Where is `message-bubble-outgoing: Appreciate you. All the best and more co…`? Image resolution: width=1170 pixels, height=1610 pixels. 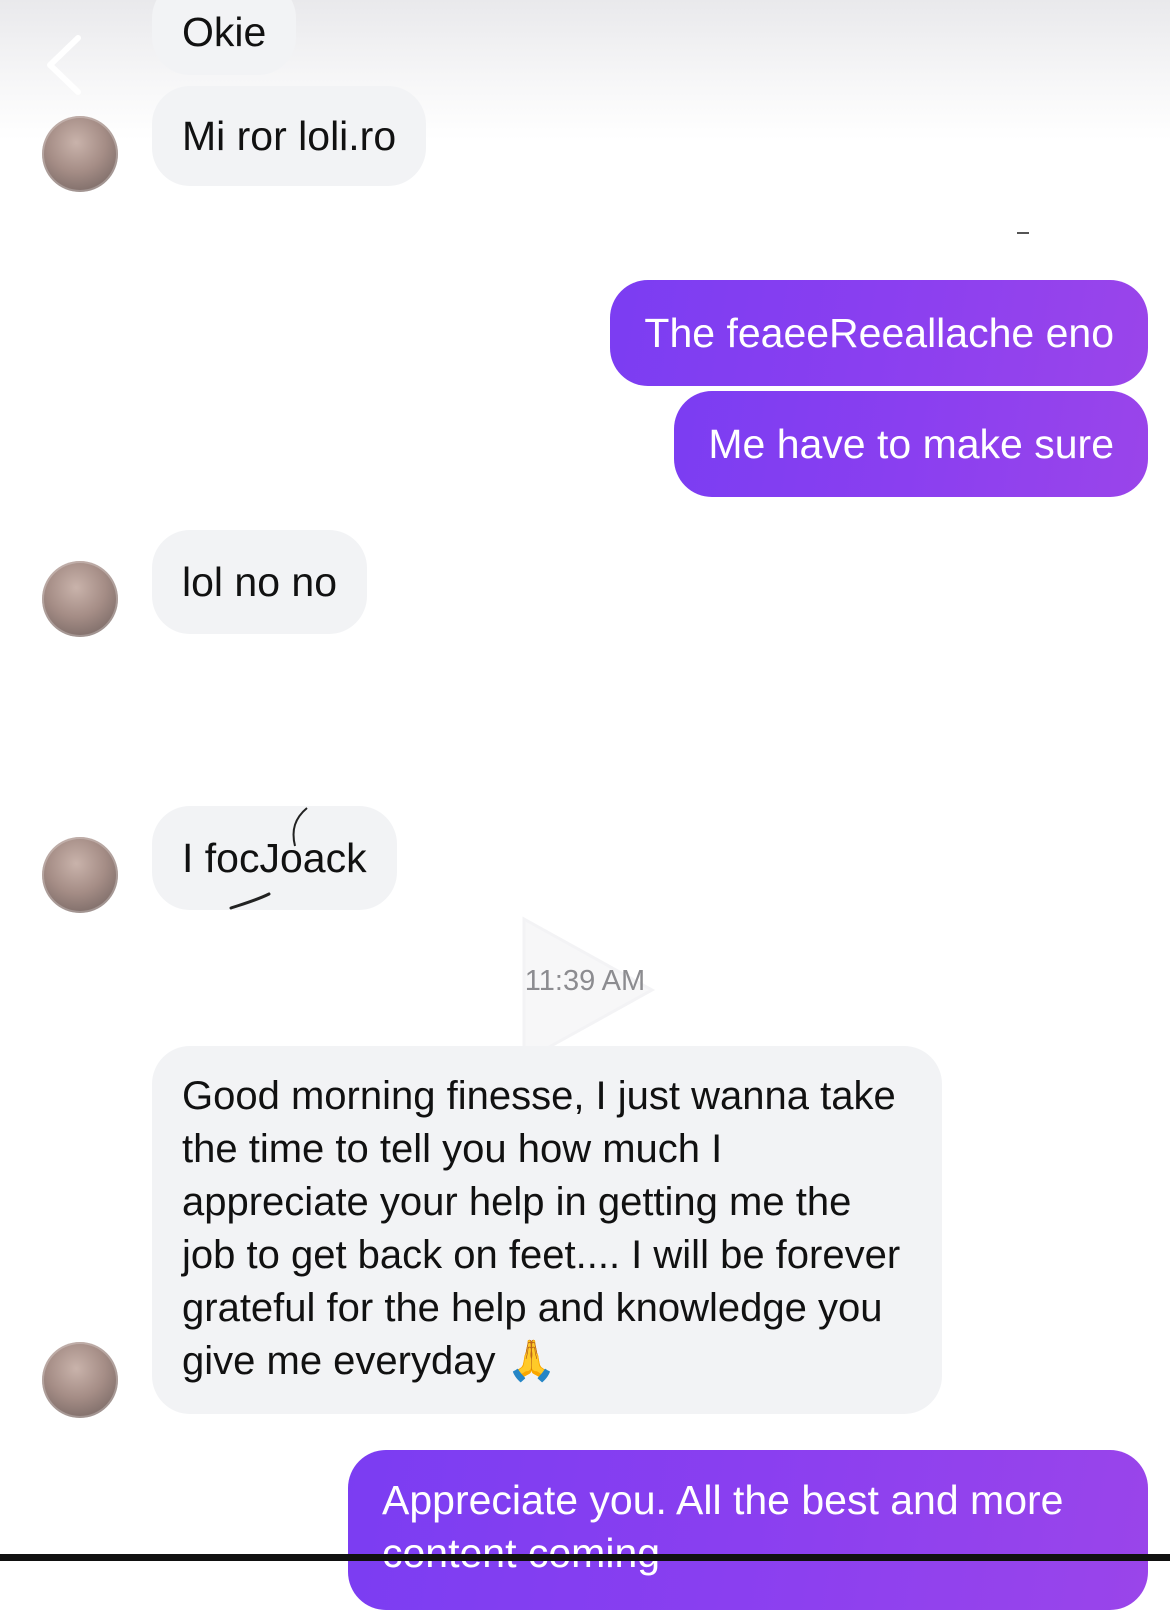 message-bubble-outgoing: Appreciate you. All the best and more co… is located at coordinates (748, 1530).